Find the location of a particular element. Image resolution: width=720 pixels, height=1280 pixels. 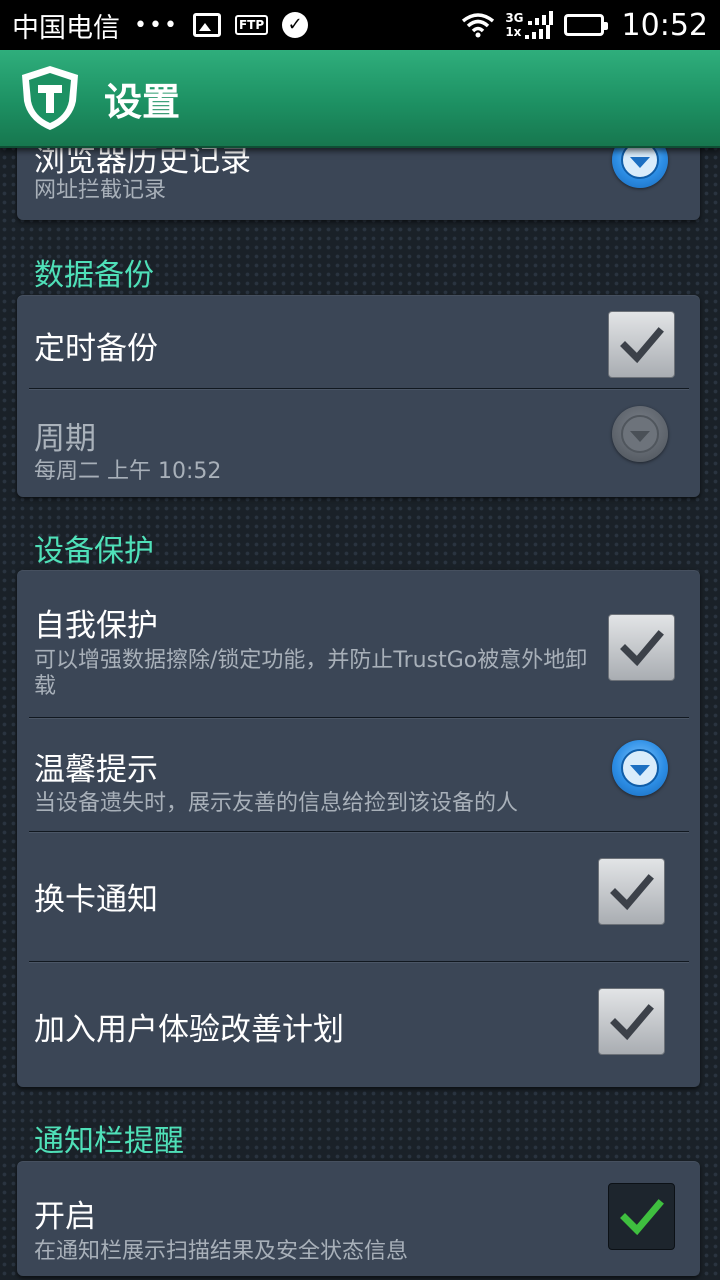

browser-history-row: 浏览器历史记录 网址拦截记录 is located at coordinates (358, 184).